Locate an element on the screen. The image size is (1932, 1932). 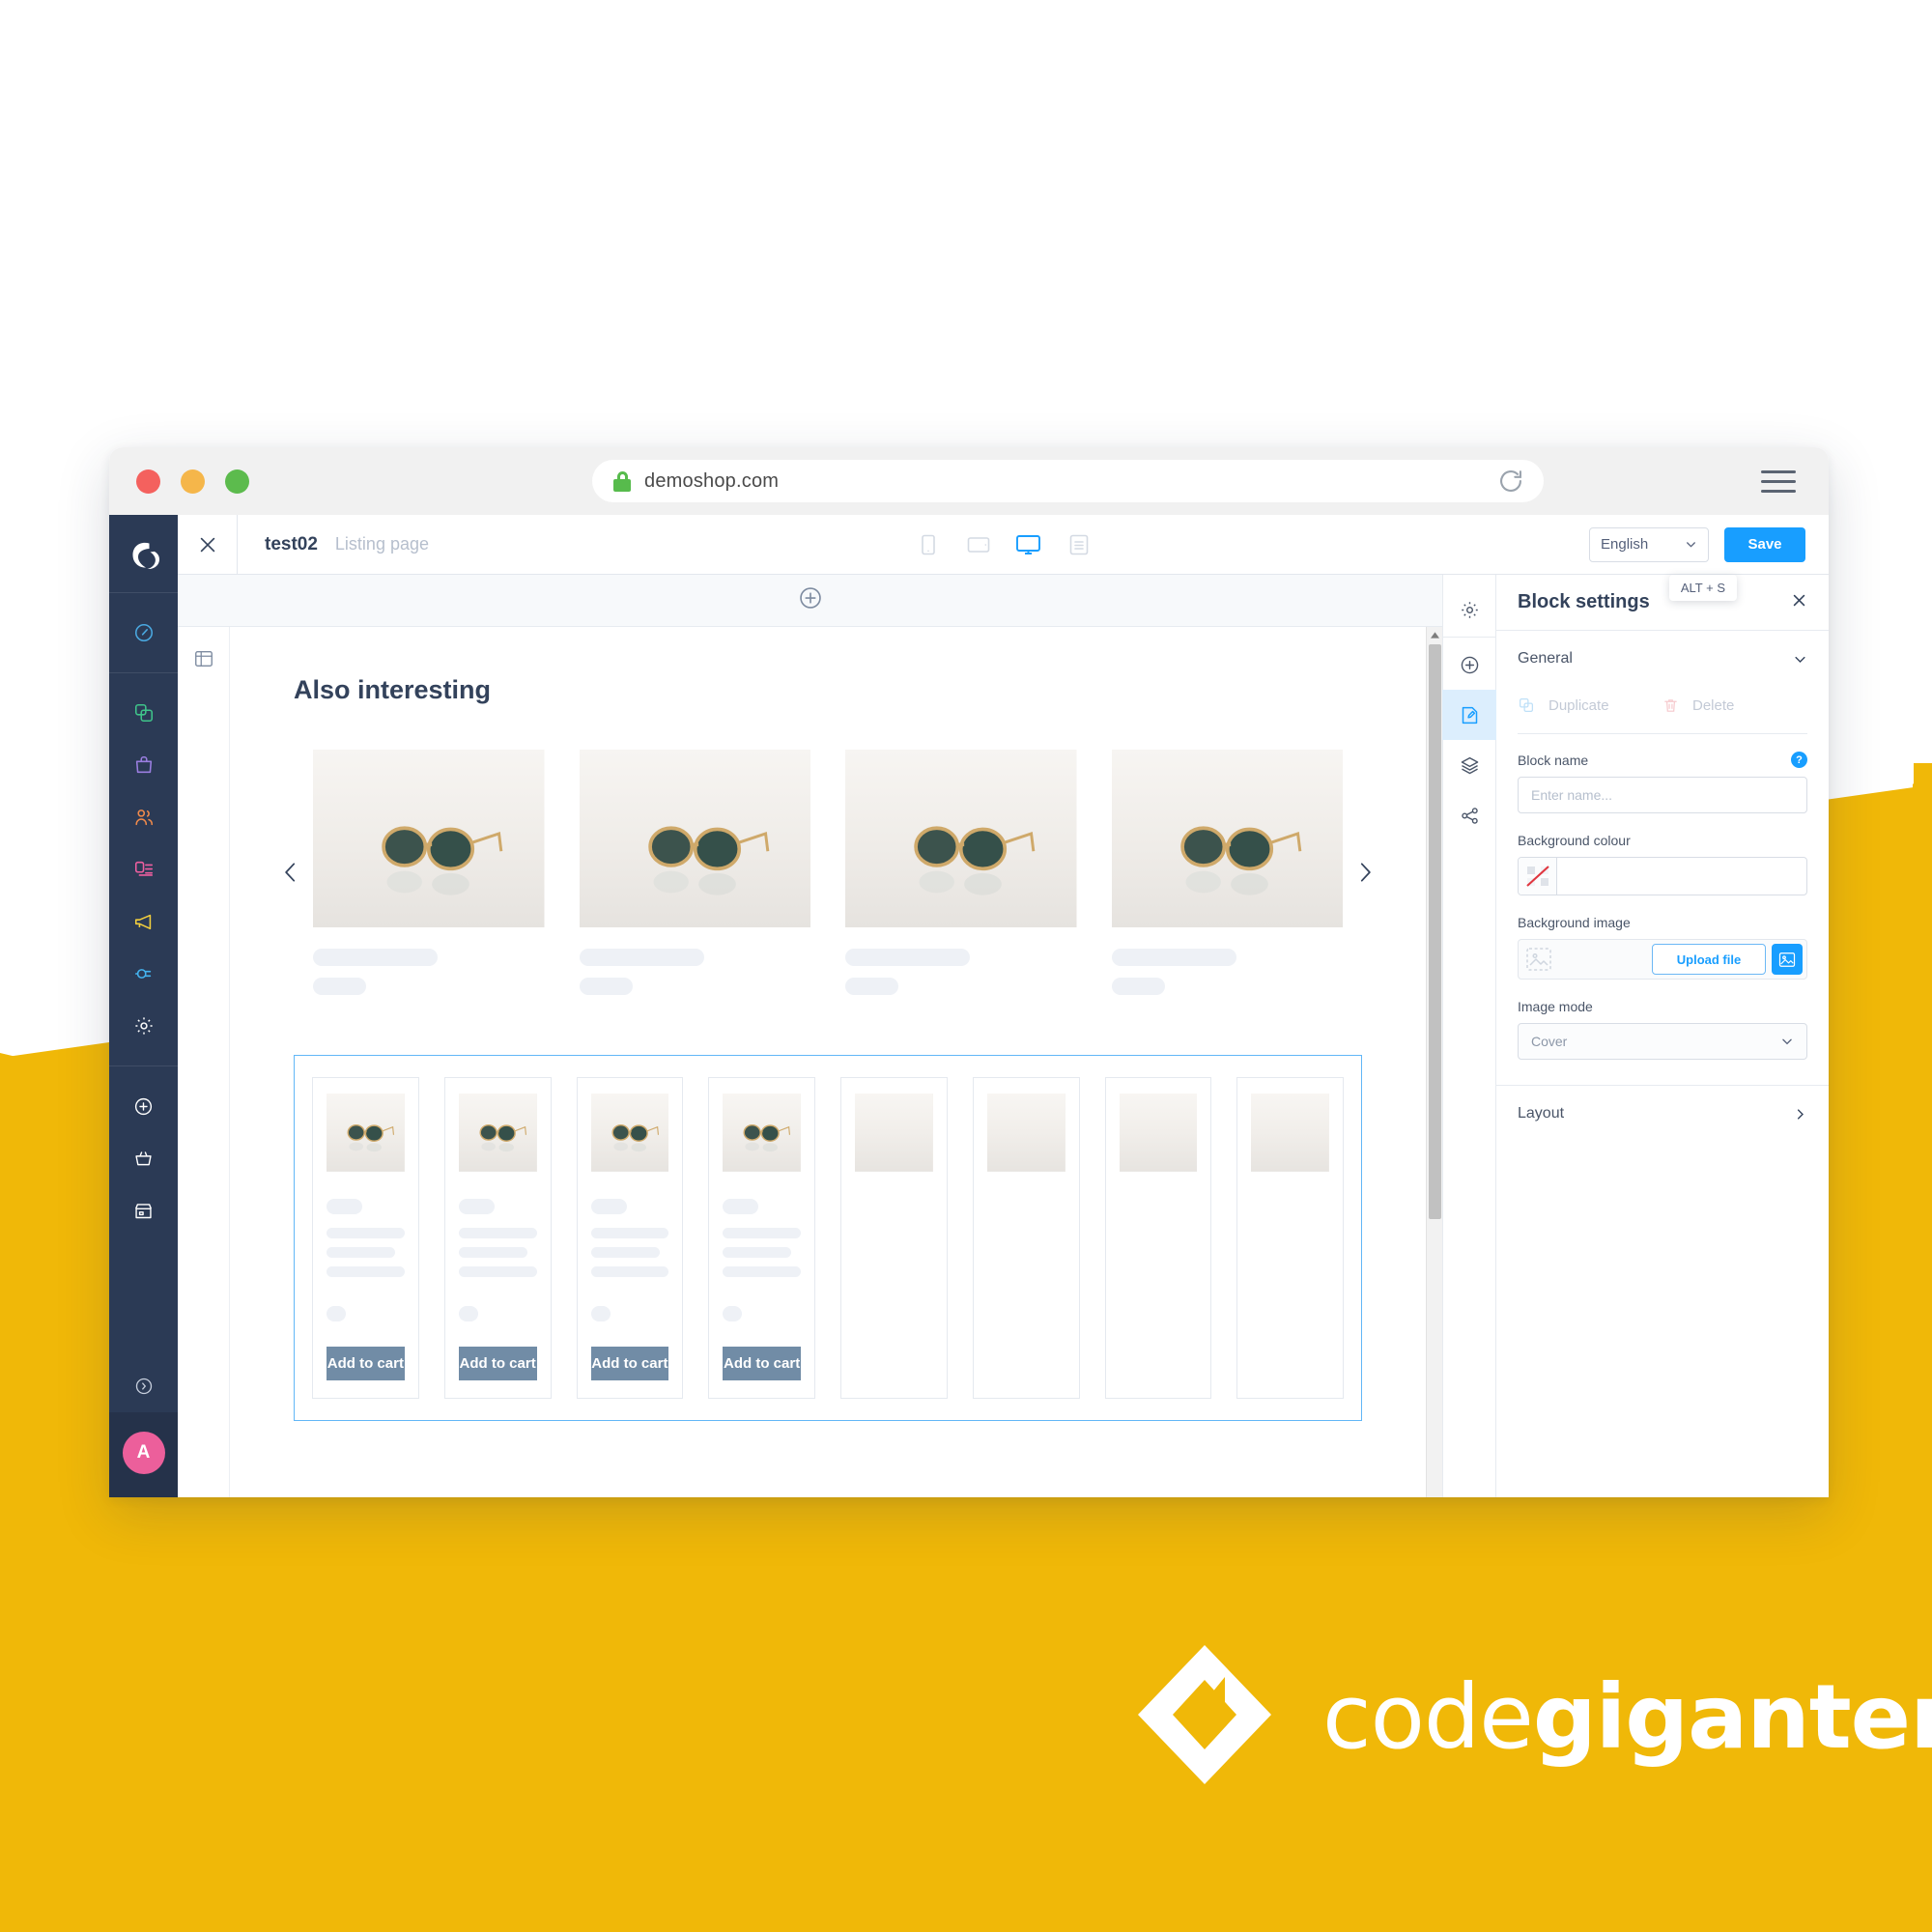
upload-file-button: Upload file is located at coordinates (1709, 959).